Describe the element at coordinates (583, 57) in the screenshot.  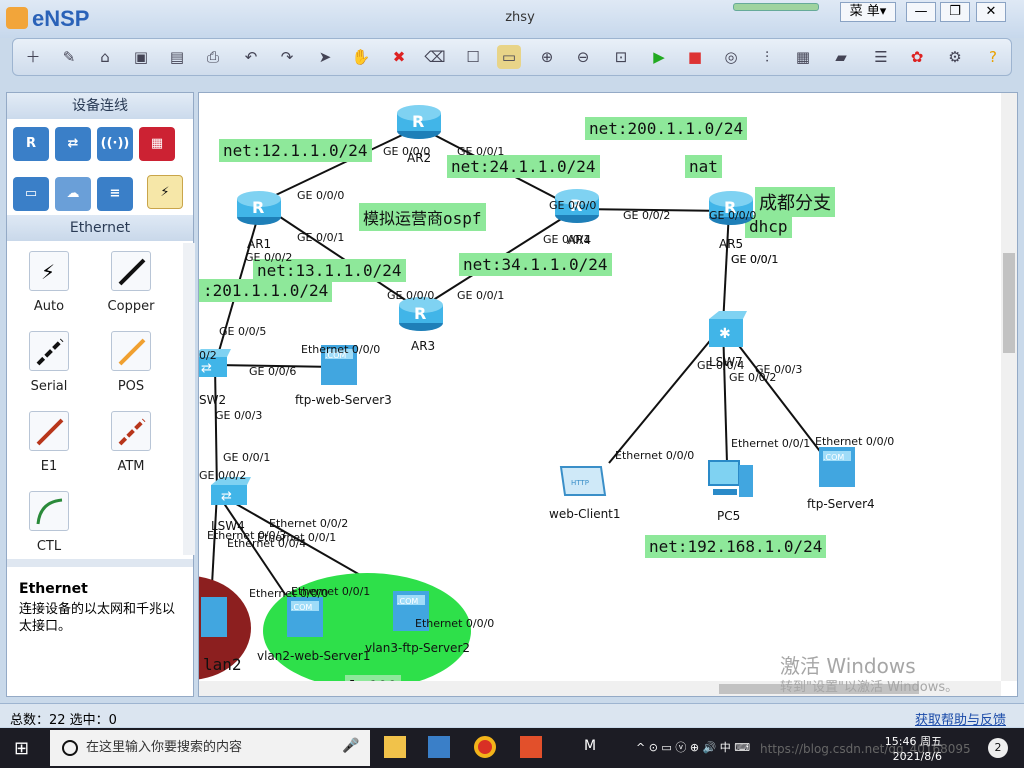
I see `zoom-out-icon: ⊖` at that location.